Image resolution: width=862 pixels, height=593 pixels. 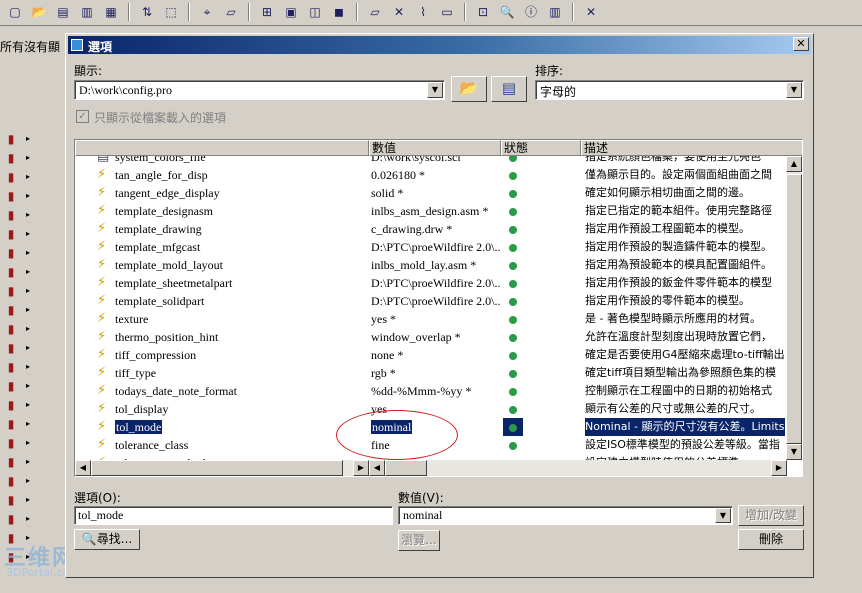 I want to click on header-value: 數值, so click(x=435, y=148).